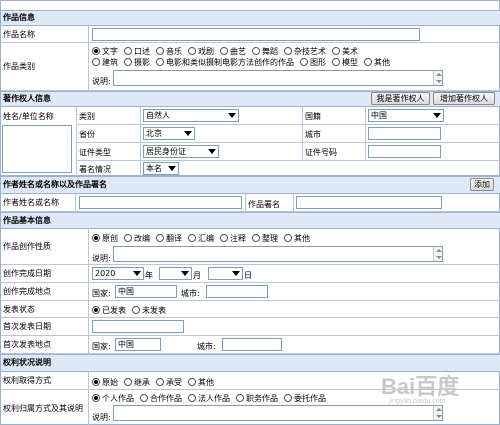 The height and width of the screenshot is (425, 500). Describe the element at coordinates (278, 254) in the screenshot. I see `creation-note-textarea` at that location.